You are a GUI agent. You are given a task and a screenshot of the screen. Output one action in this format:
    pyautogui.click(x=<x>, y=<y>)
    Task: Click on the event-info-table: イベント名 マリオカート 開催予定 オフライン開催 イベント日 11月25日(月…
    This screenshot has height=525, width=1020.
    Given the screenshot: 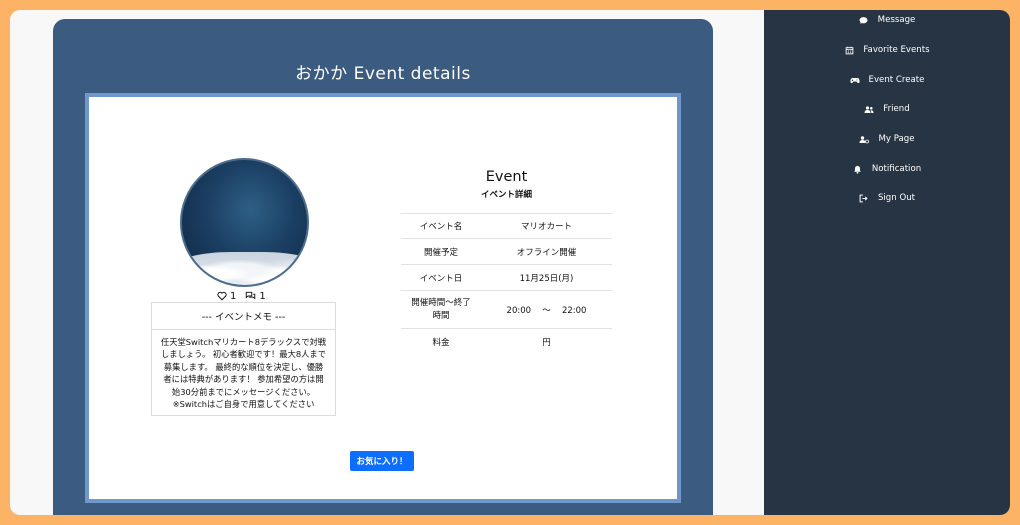 What is the action you would take?
    pyautogui.click(x=506, y=284)
    